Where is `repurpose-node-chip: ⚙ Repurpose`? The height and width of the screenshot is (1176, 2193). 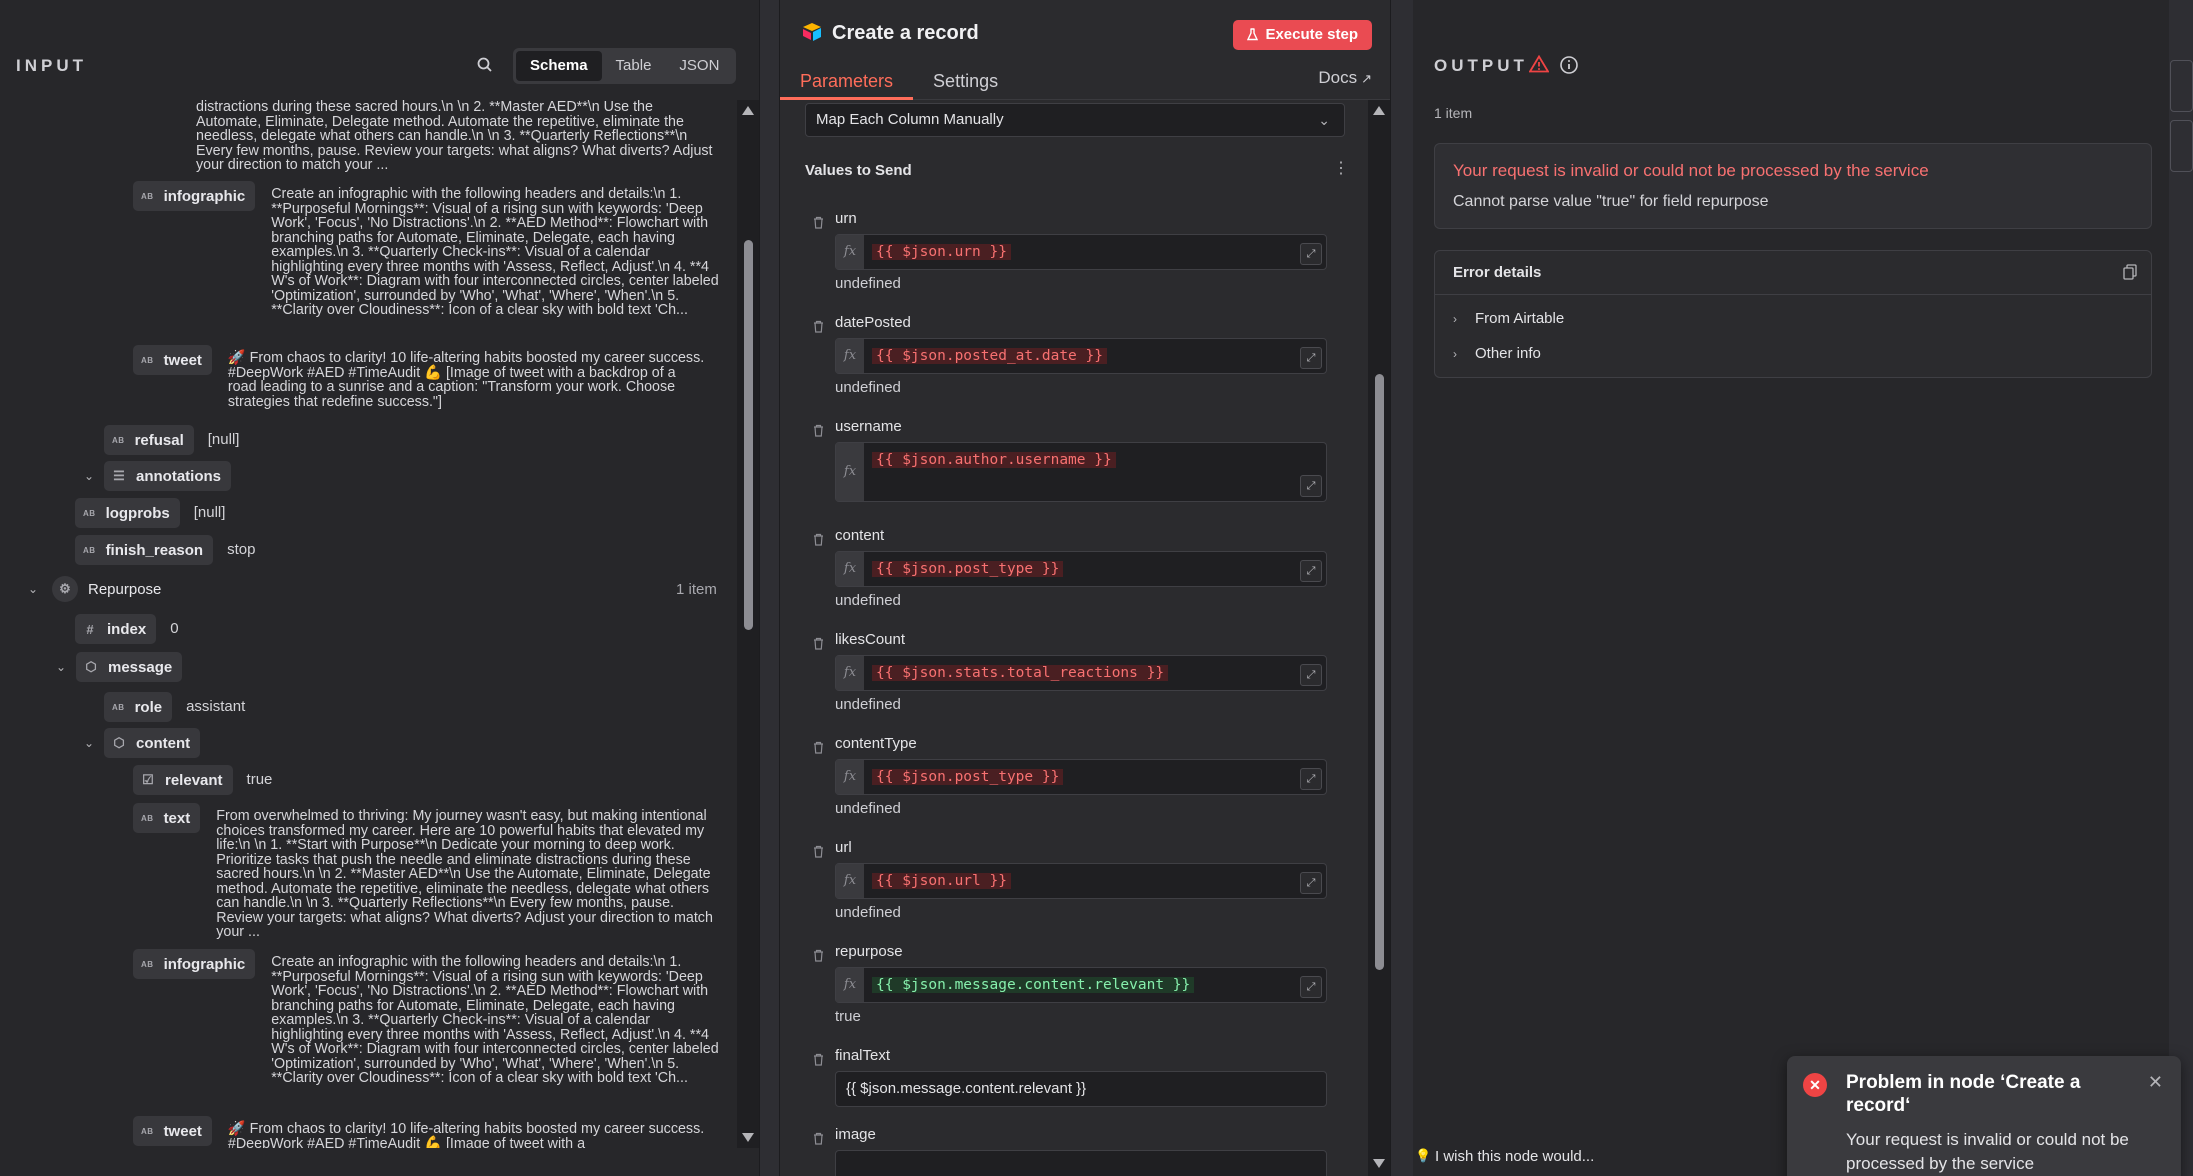 repurpose-node-chip: ⚙ Repurpose is located at coordinates (109, 589).